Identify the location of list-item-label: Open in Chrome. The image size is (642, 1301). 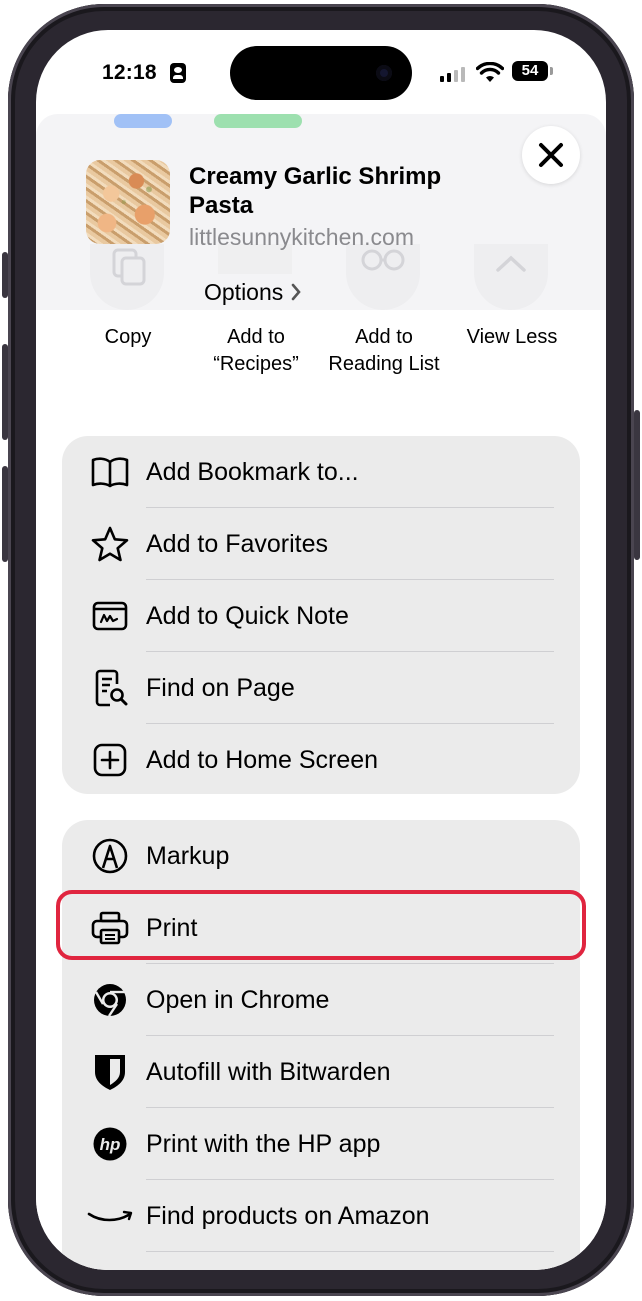
(238, 1000).